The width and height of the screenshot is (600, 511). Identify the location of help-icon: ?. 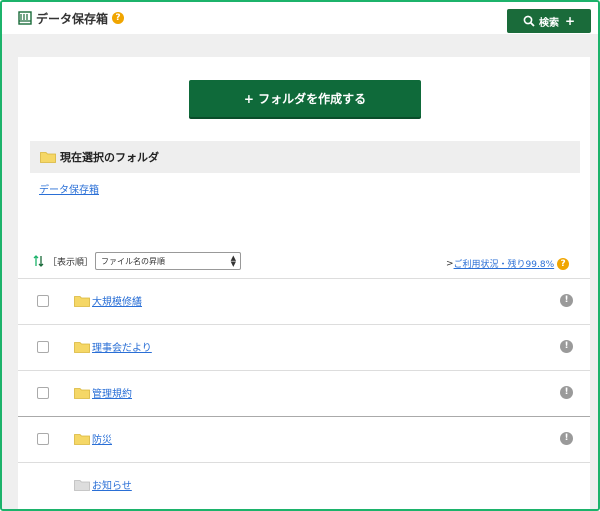
(118, 18).